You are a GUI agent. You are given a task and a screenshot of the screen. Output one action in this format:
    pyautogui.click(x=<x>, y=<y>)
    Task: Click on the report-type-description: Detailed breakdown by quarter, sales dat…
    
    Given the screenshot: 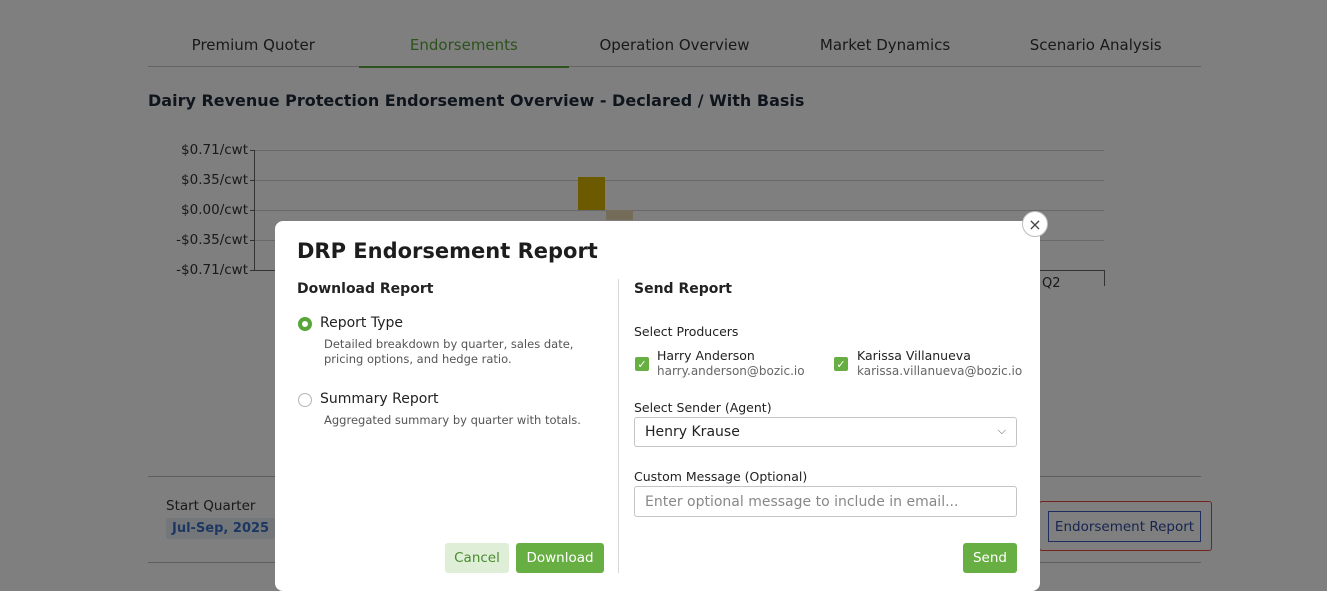 What is the action you would take?
    pyautogui.click(x=449, y=351)
    